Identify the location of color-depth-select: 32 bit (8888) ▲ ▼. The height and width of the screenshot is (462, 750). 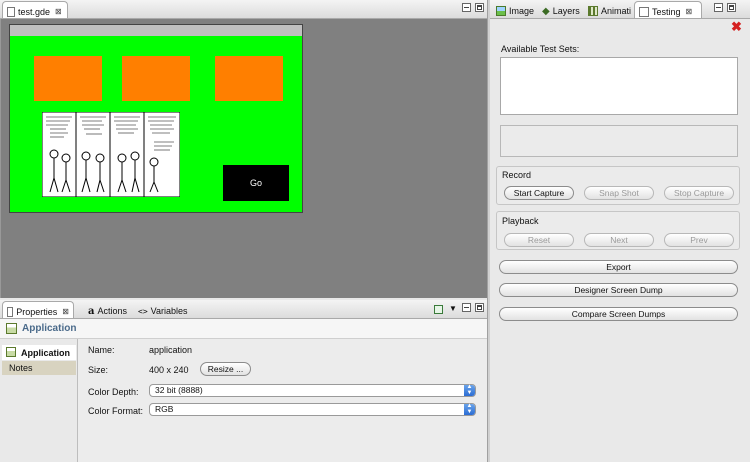
(312, 390).